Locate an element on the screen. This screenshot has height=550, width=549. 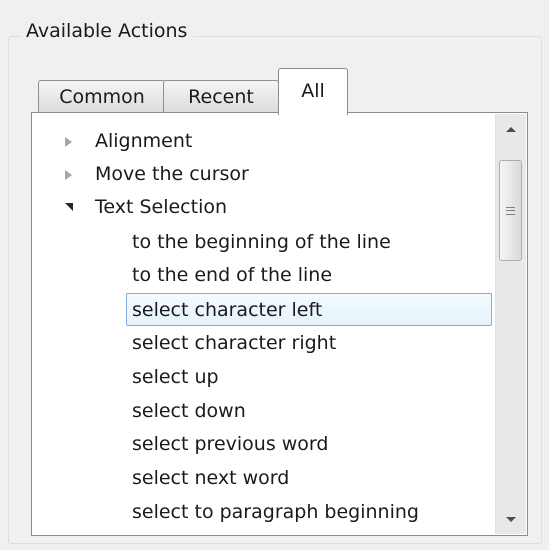
tab-common: Common is located at coordinates (102, 96).